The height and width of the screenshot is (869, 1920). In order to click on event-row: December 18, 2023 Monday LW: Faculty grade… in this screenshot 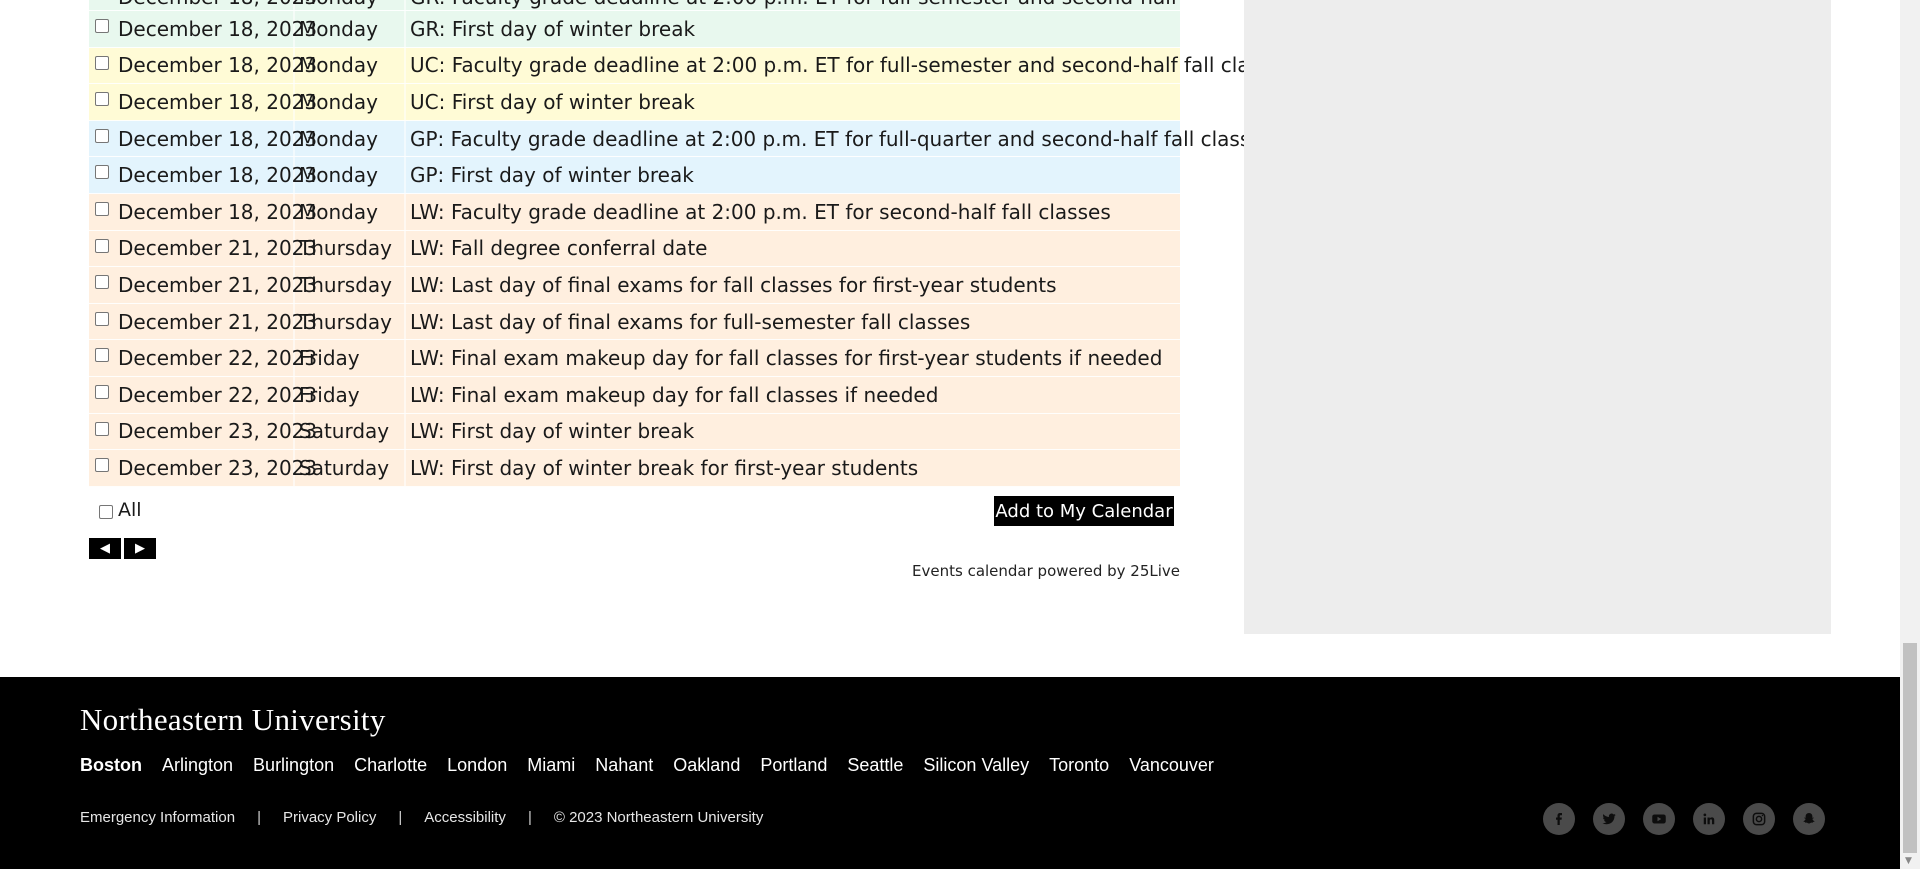, I will do `click(634, 212)`.